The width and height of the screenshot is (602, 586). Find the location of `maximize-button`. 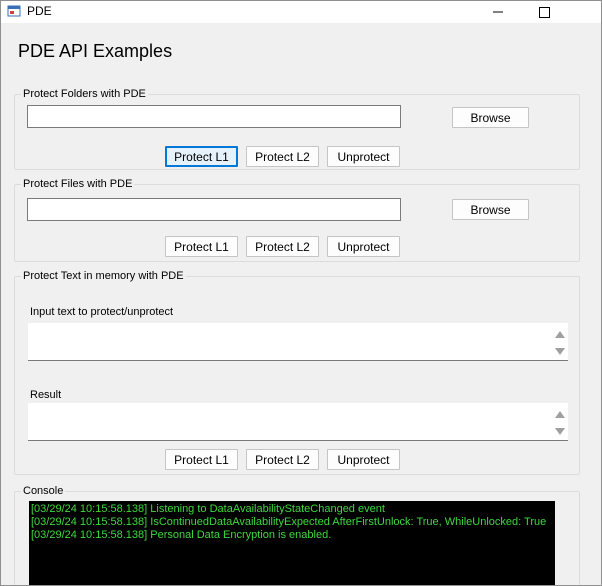

maximize-button is located at coordinates (544, 12).